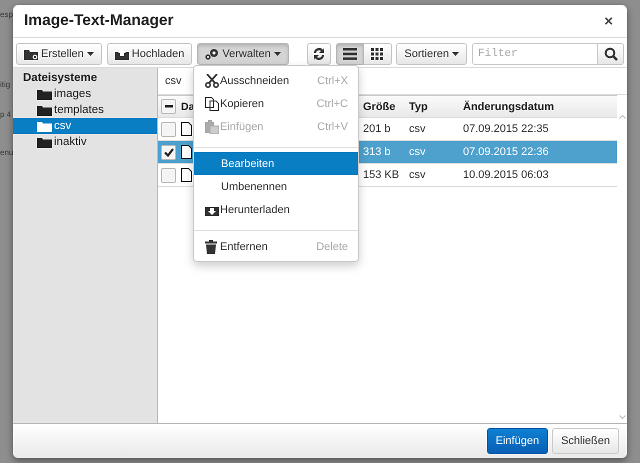 Image resolution: width=640 pixels, height=463 pixels. Describe the element at coordinates (332, 80) in the screenshot. I see `shortcut-label: Ctrl+X` at that location.